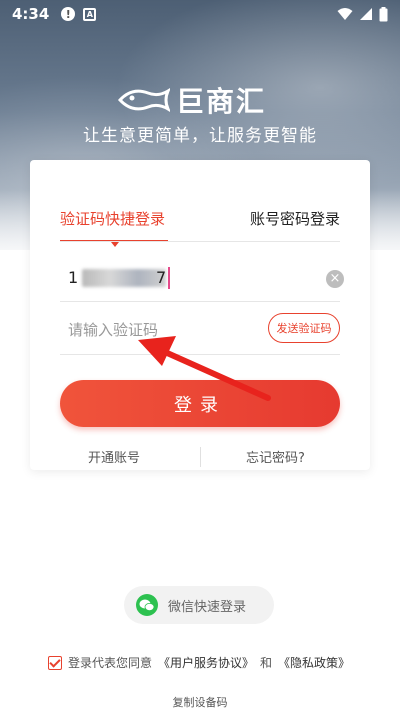 The width and height of the screenshot is (400, 711). Describe the element at coordinates (162, 277) in the screenshot. I see `phone-value-end: 7` at that location.